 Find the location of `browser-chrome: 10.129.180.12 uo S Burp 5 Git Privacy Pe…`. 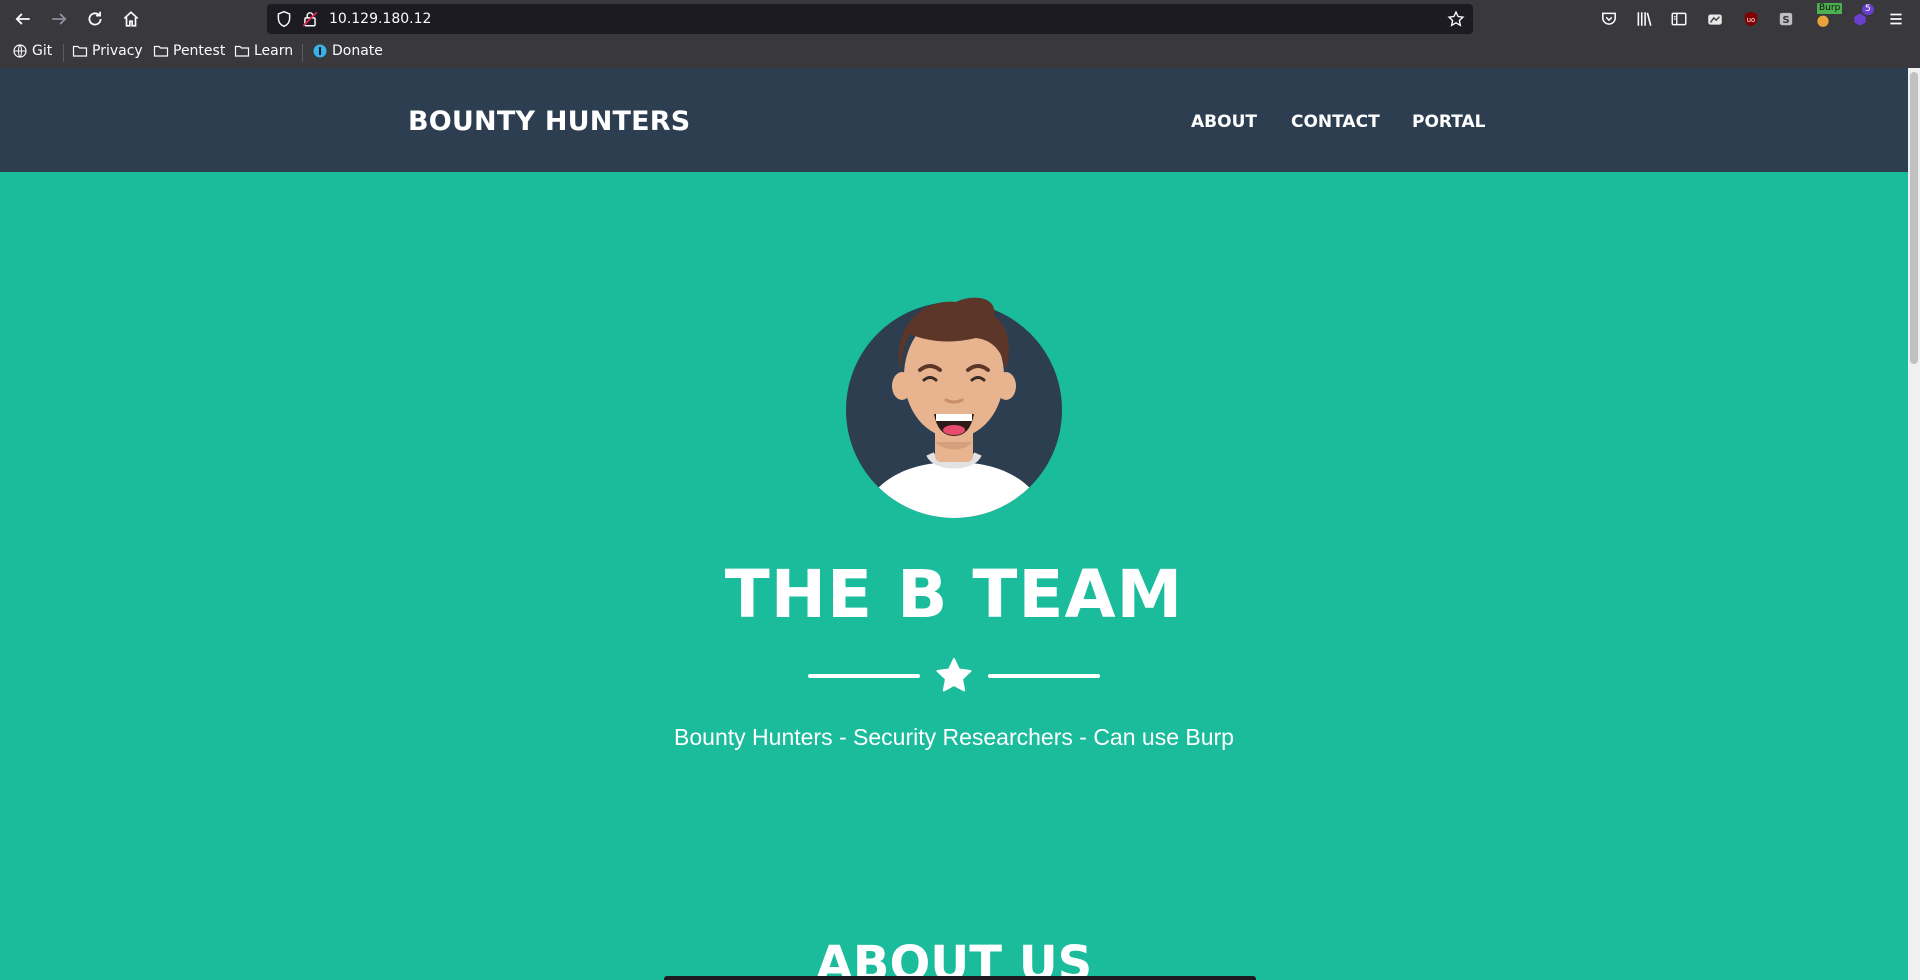

browser-chrome: 10.129.180.12 uo S Burp 5 Git Privacy Pe… is located at coordinates (960, 34).